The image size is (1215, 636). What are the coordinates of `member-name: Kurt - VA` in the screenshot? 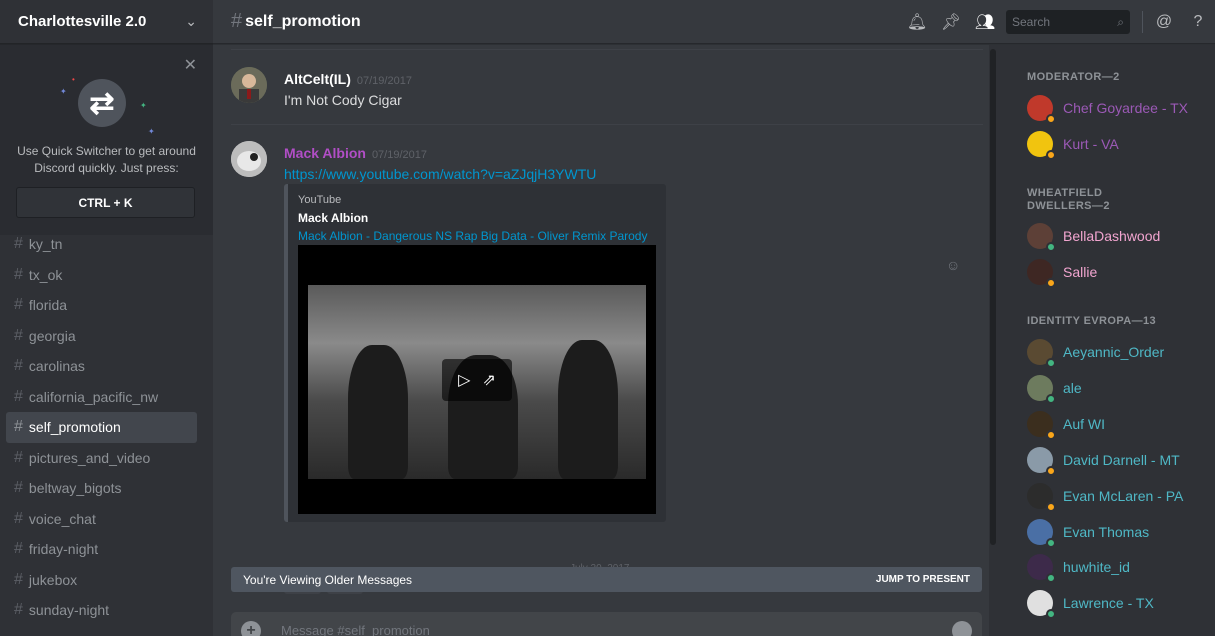 It's located at (1091, 144).